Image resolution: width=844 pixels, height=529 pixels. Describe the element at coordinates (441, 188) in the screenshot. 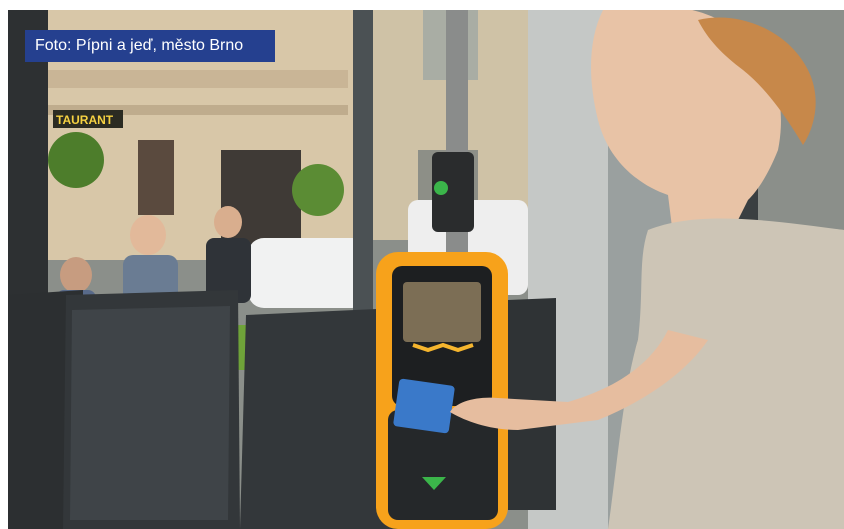

I see `validator-status-light-icon` at that location.